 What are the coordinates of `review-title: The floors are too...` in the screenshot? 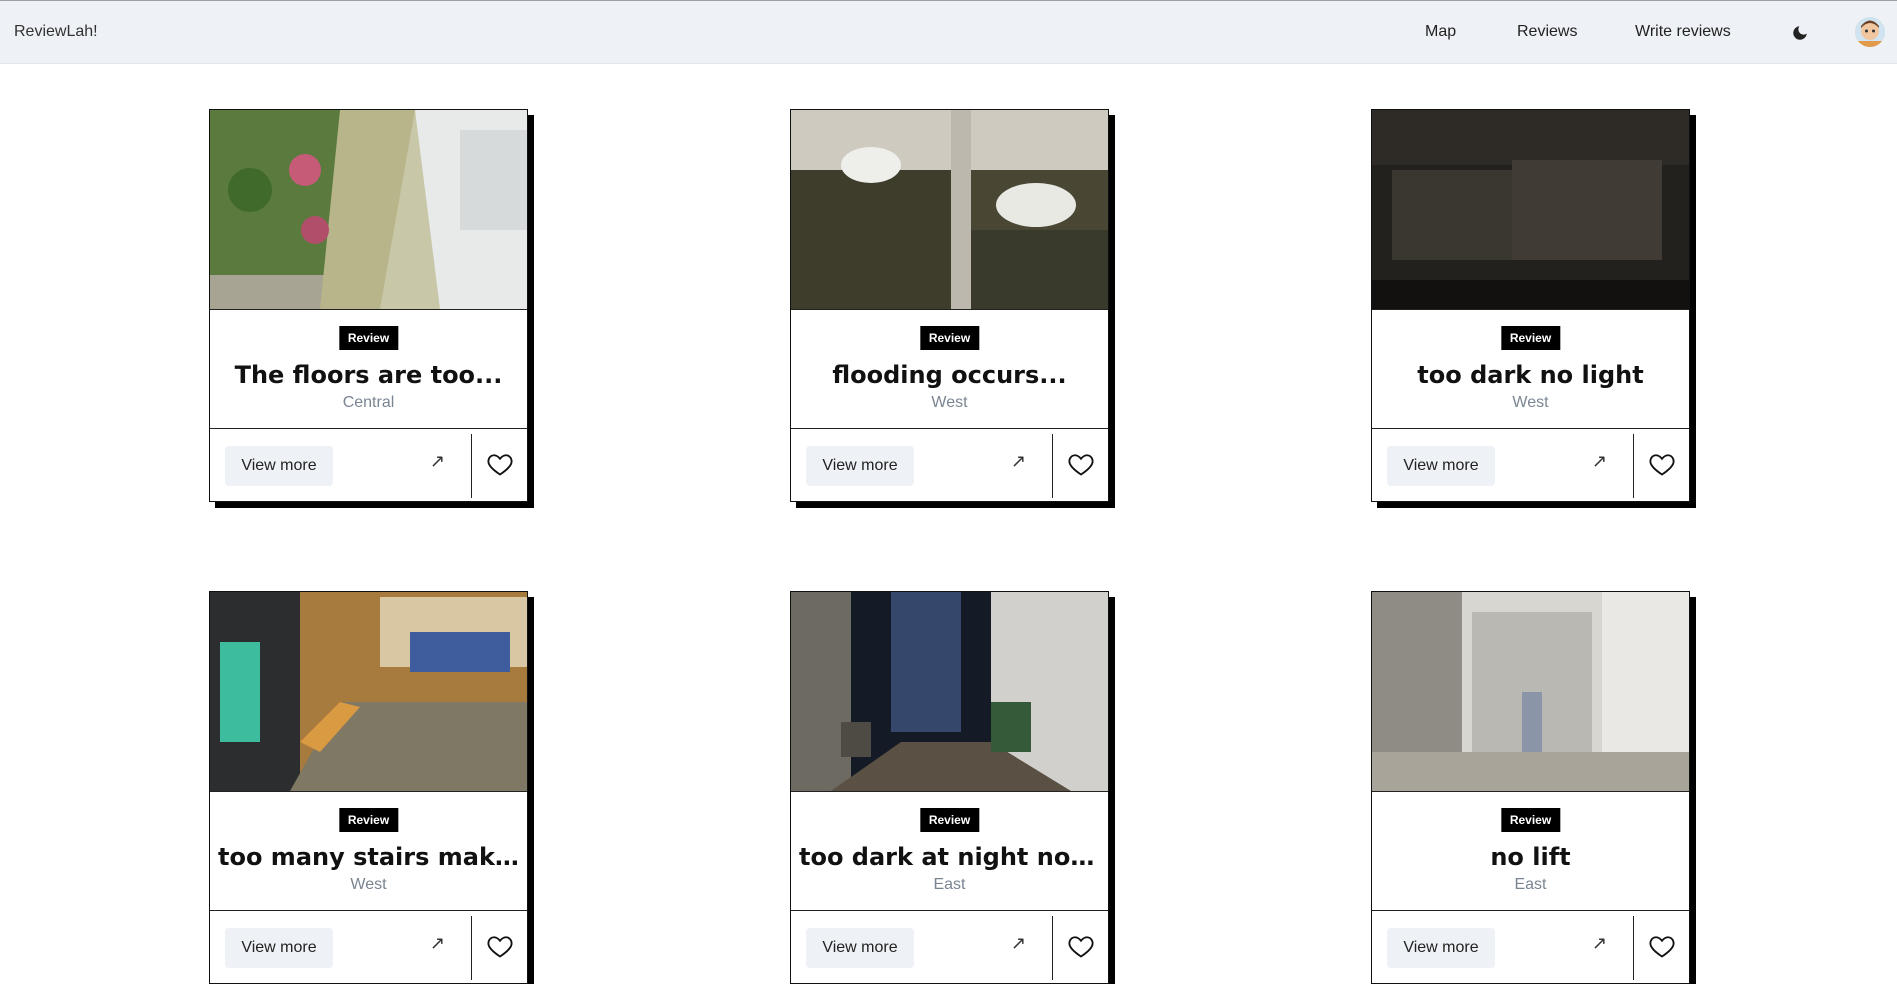 It's located at (368, 375).